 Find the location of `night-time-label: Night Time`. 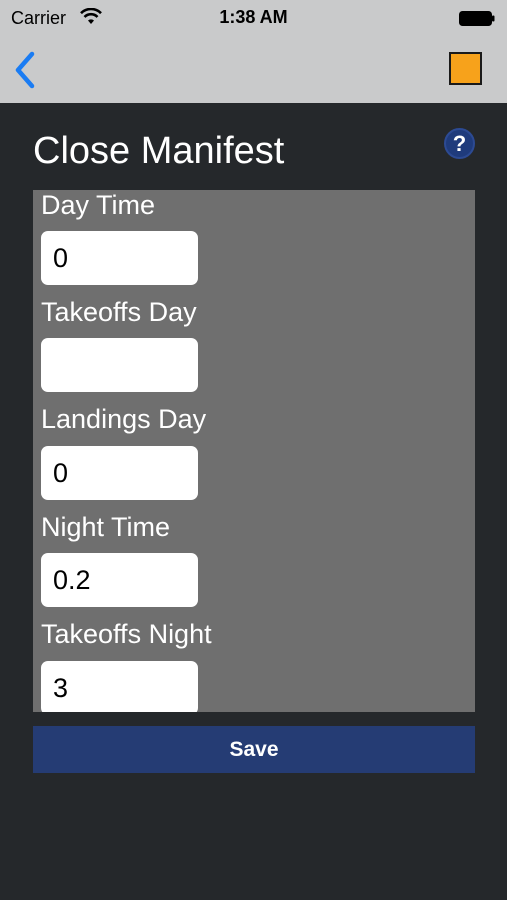

night-time-label: Night Time is located at coordinates (106, 527).